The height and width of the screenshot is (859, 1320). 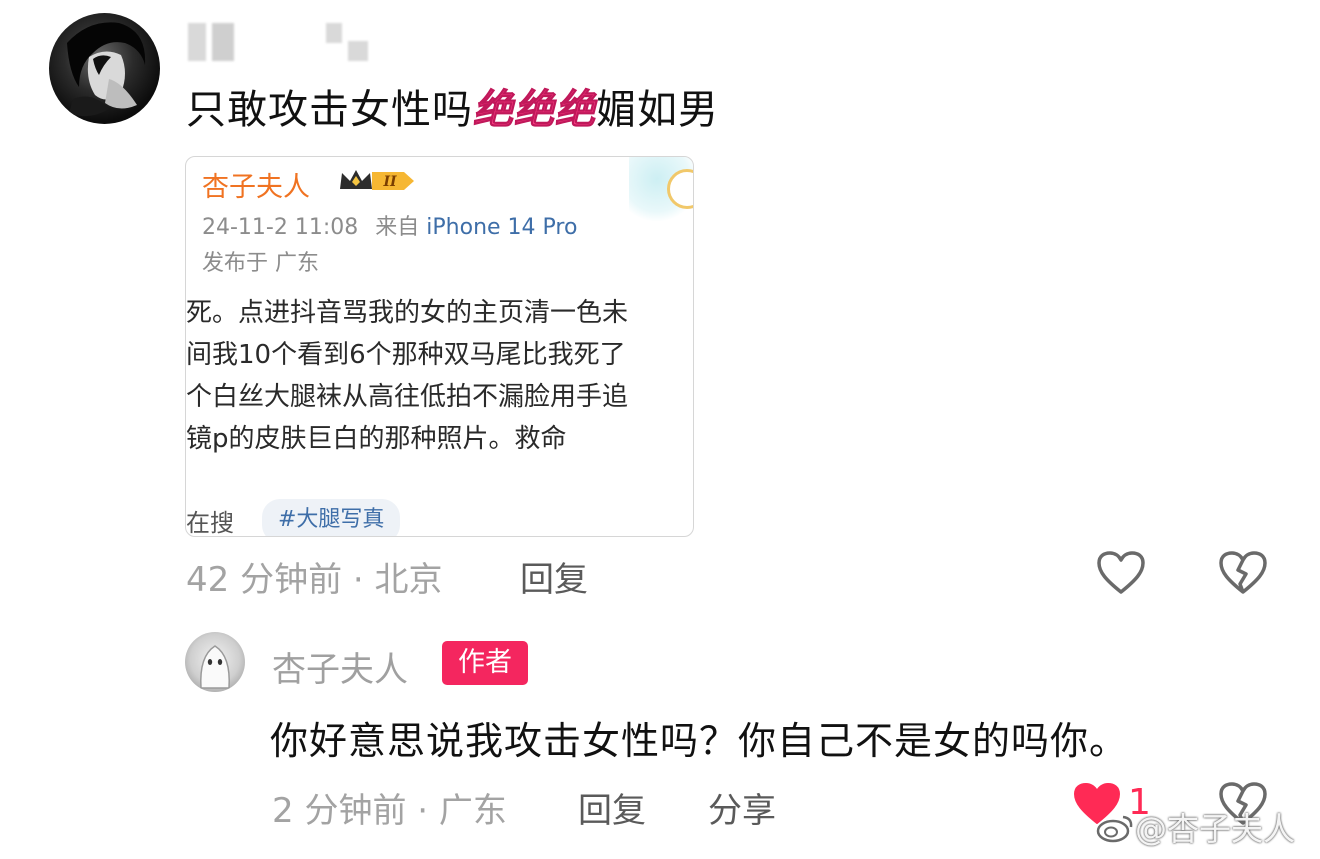 What do you see at coordinates (554, 576) in the screenshot?
I see `comment-reply-button: 回复` at bounding box center [554, 576].